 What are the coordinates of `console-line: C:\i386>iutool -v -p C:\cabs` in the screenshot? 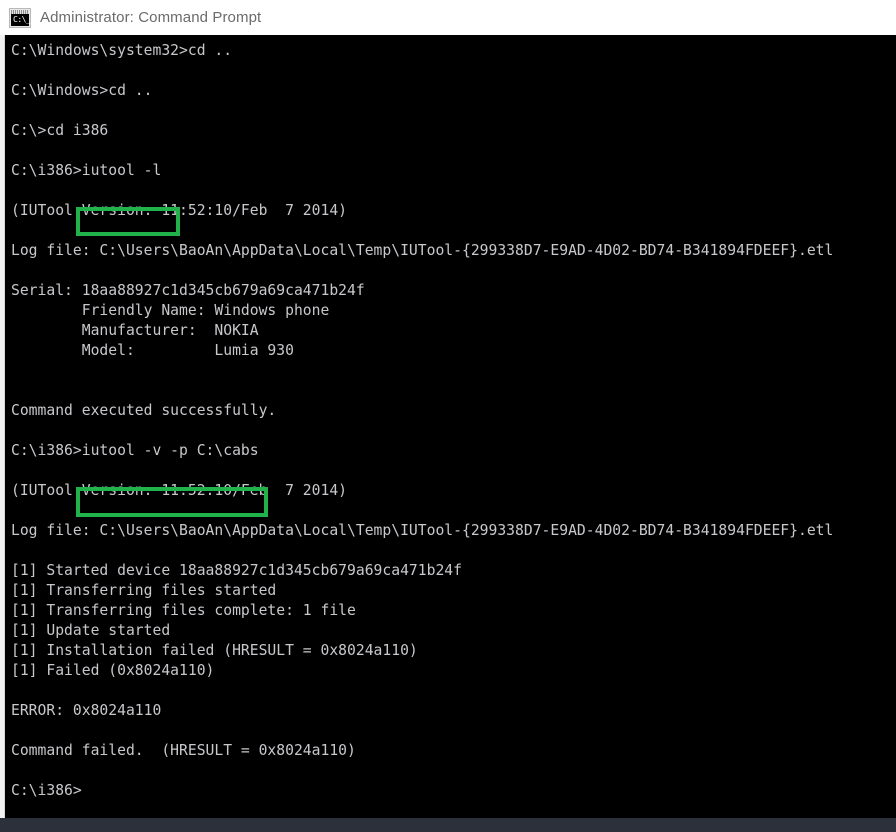 It's located at (135, 450).